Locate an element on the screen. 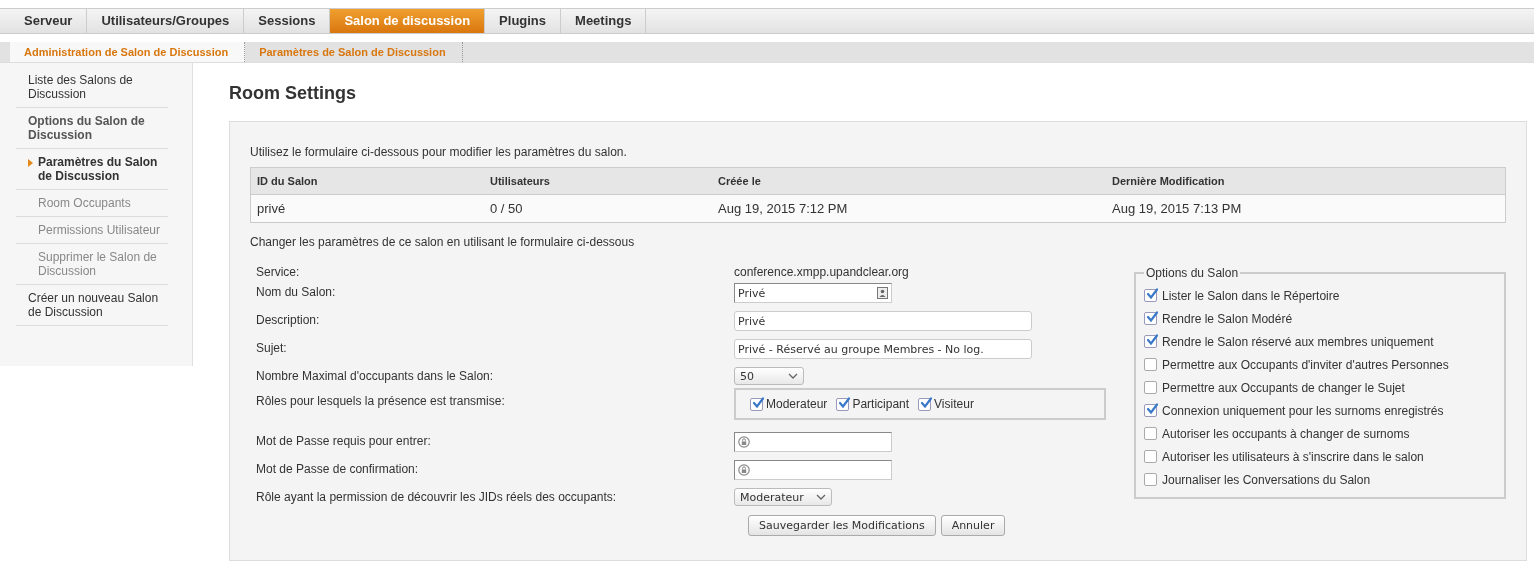  sidebar-item: Liste des Salons de Discussion is located at coordinates (98, 87).